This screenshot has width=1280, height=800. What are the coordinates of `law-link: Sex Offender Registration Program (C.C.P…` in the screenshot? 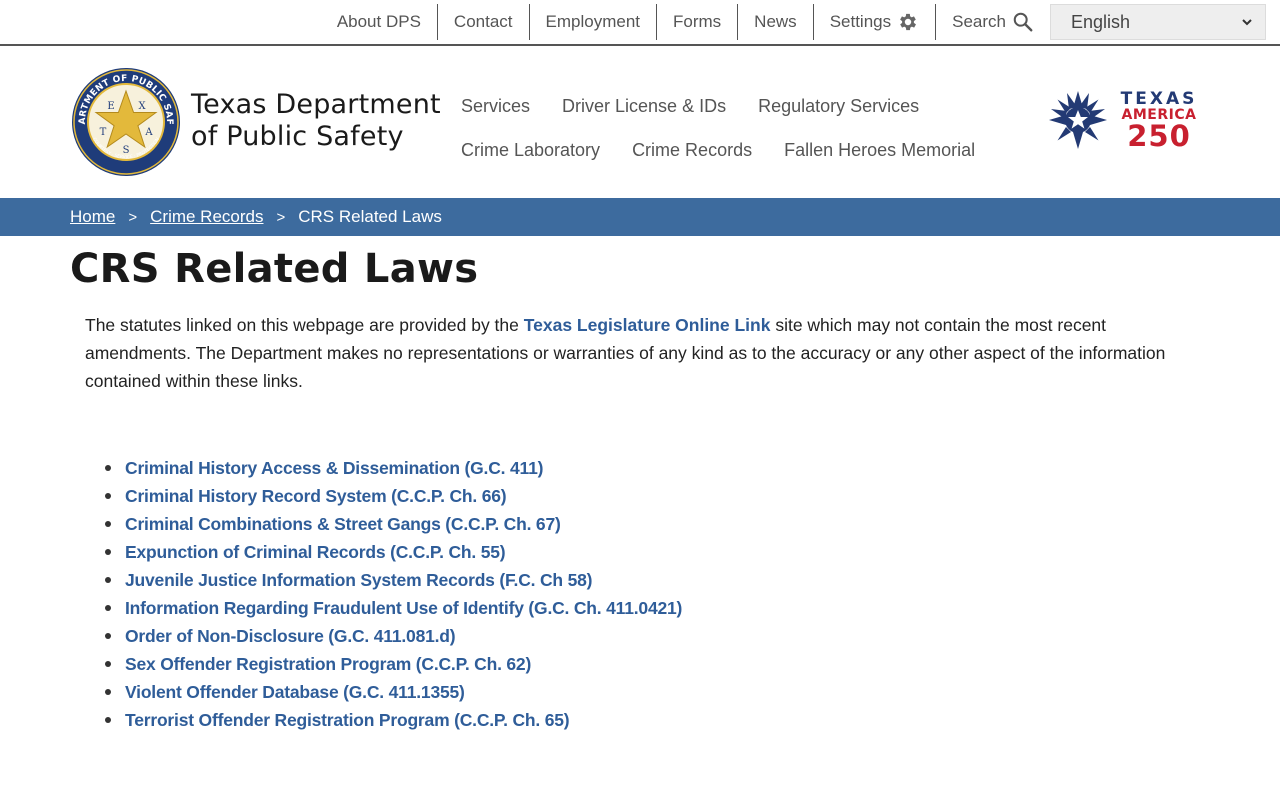 It's located at (328, 664).